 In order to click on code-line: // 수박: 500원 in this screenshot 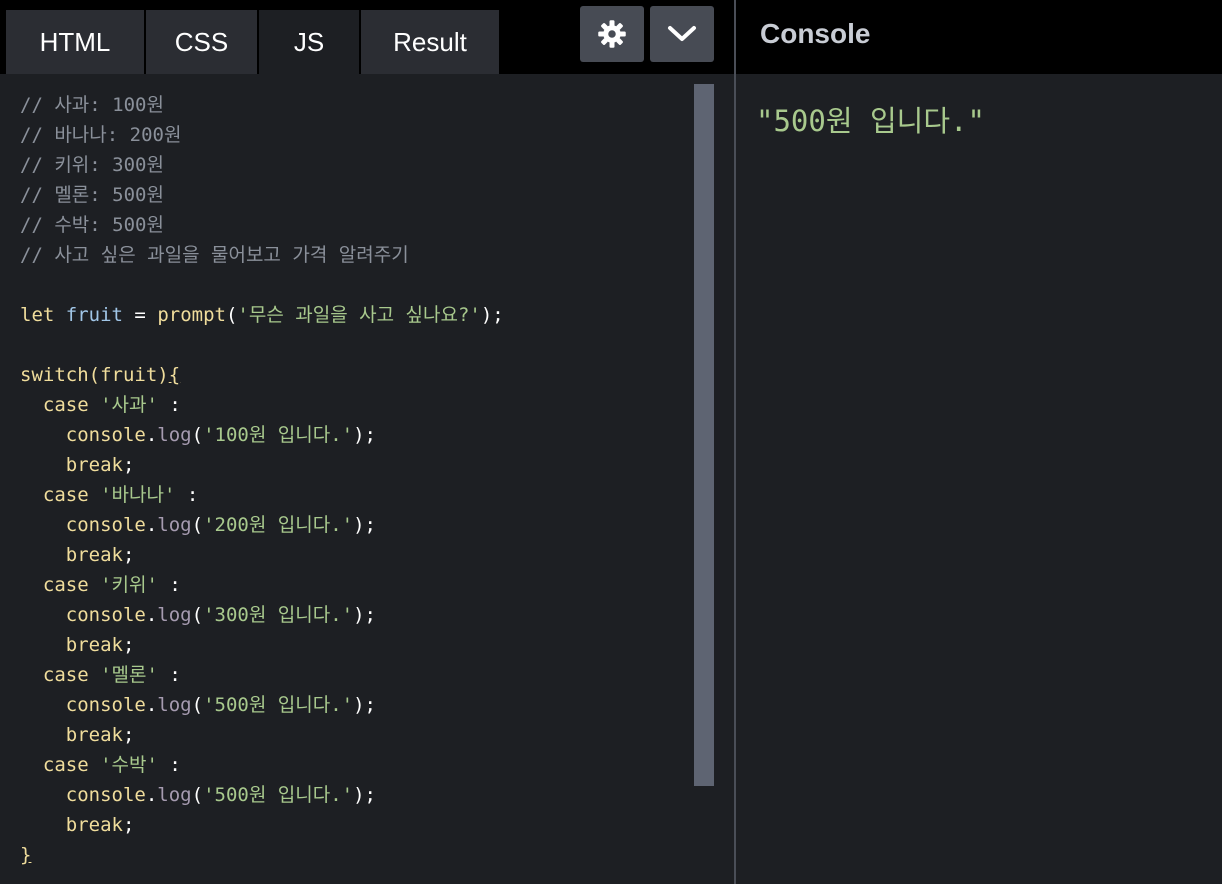, I will do `click(262, 225)`.